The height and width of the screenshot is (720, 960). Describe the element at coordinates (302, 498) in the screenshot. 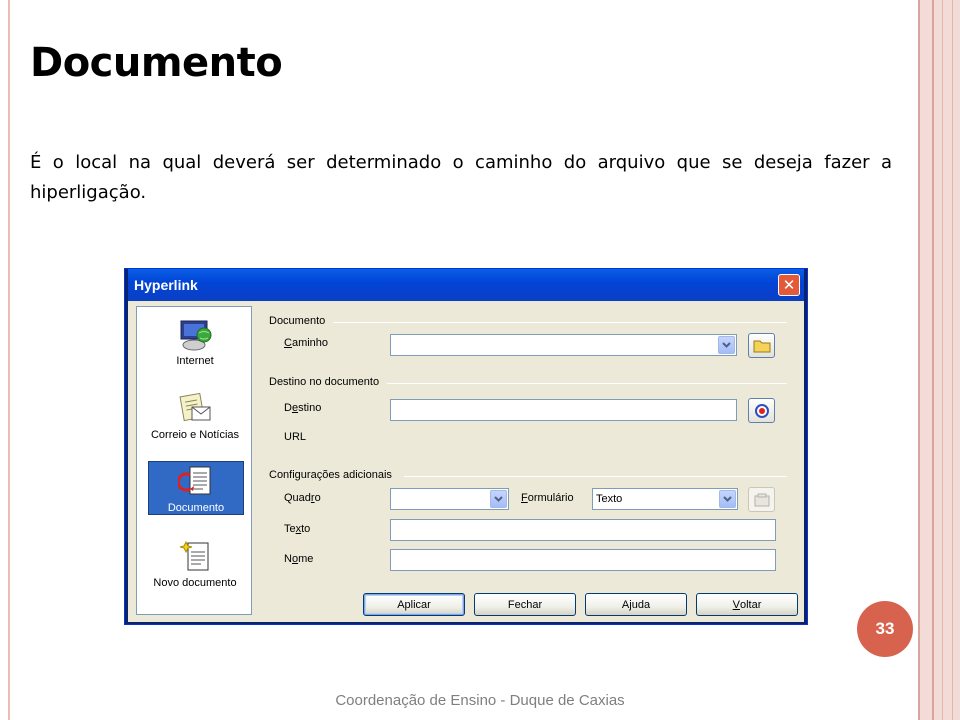

I see `frame-label: Quadro` at that location.